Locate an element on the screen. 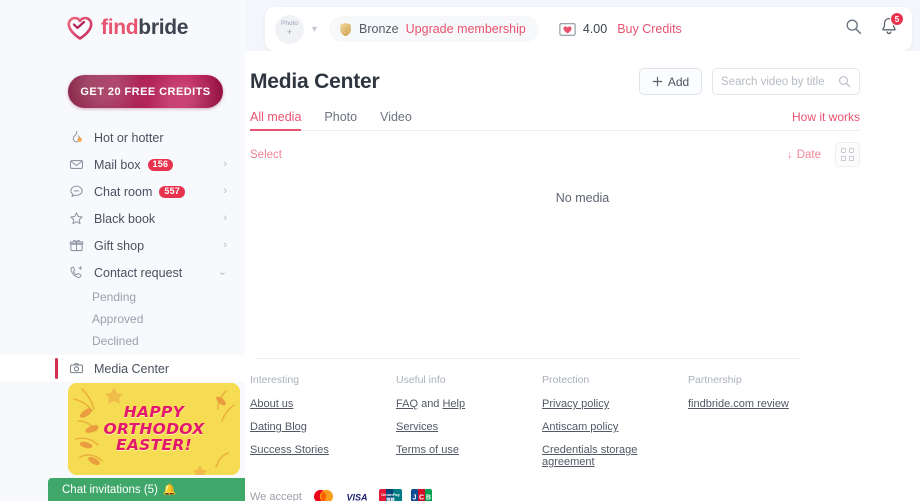 The image size is (920, 501). logo-bride-text: bride is located at coordinates (163, 27).